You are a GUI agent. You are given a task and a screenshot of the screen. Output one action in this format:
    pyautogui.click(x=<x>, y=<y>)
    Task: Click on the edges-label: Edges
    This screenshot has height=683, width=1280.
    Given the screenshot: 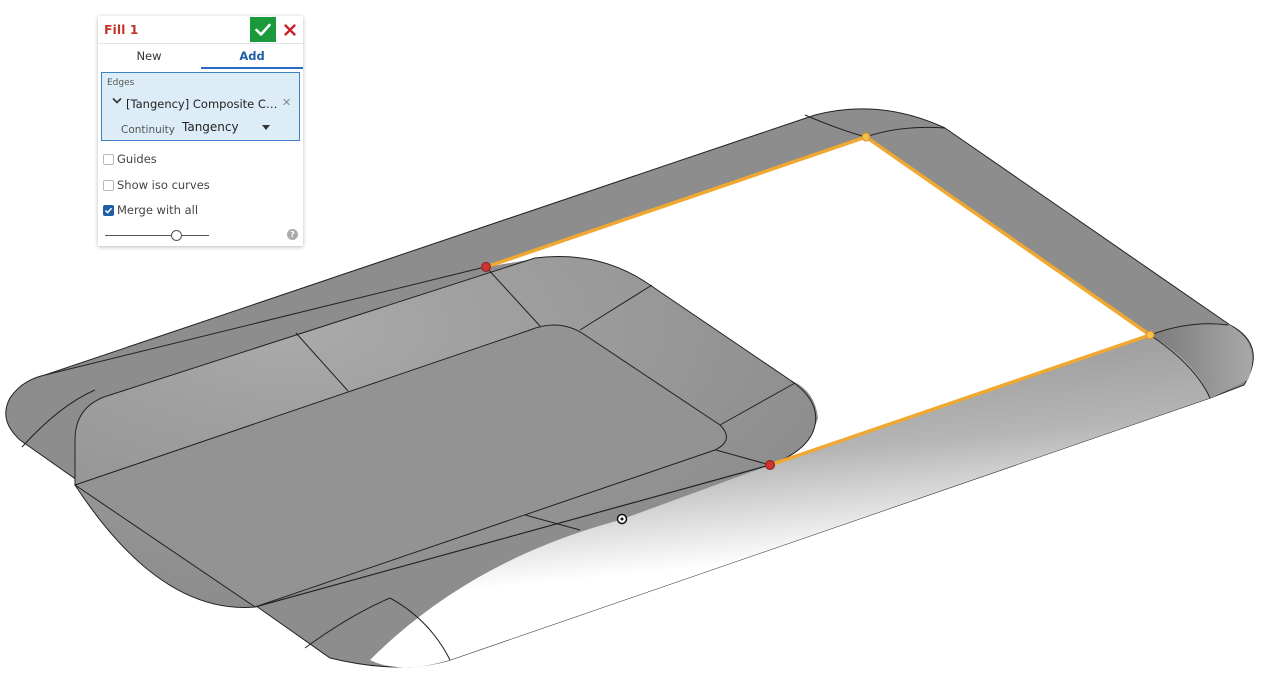 What is the action you would take?
    pyautogui.click(x=121, y=83)
    